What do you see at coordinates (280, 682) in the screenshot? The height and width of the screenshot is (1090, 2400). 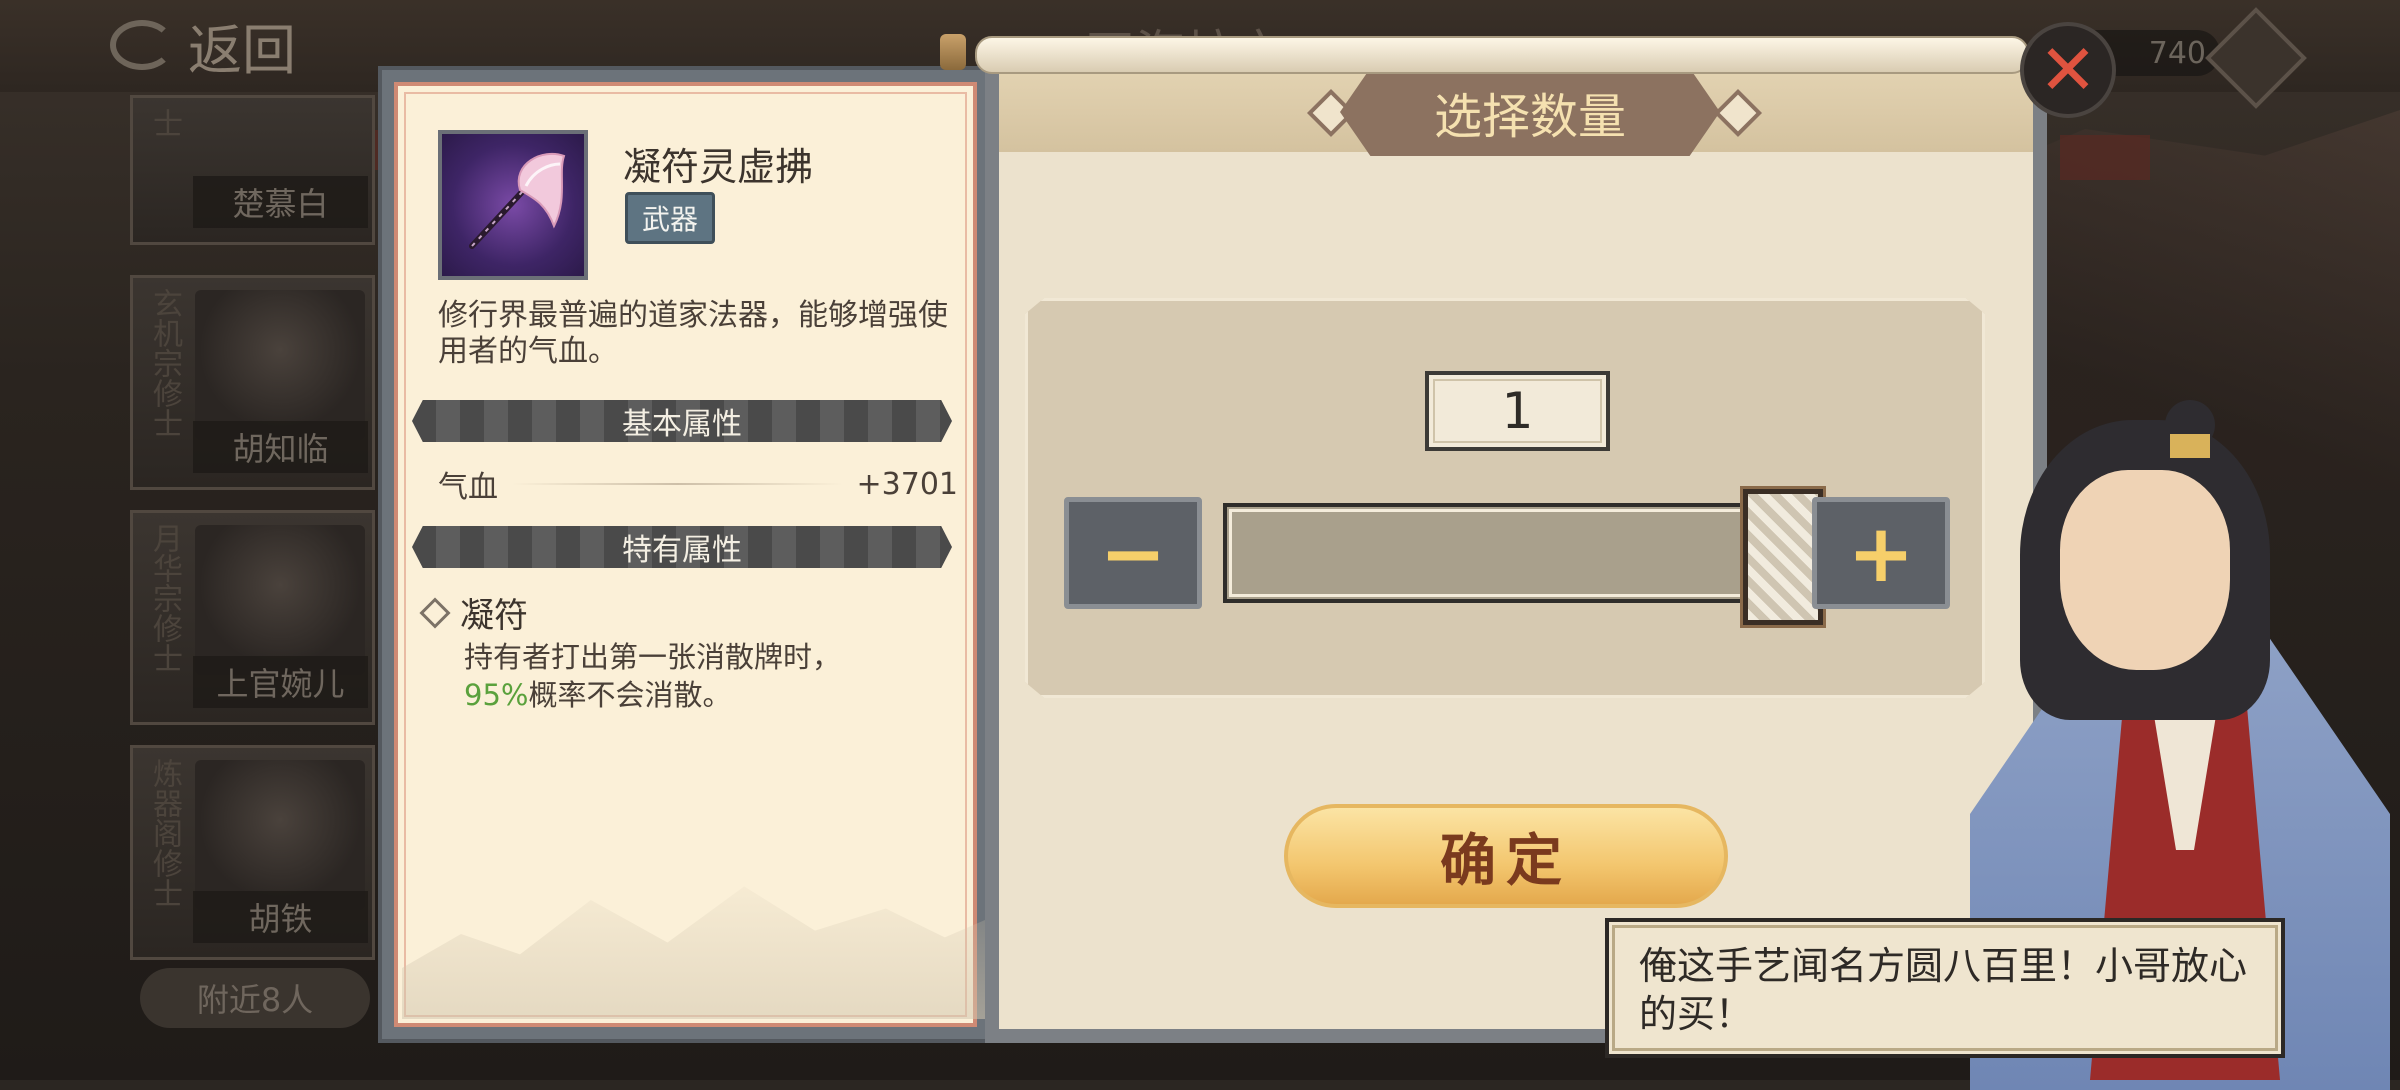 I see `npc-name: 上官婉儿` at bounding box center [280, 682].